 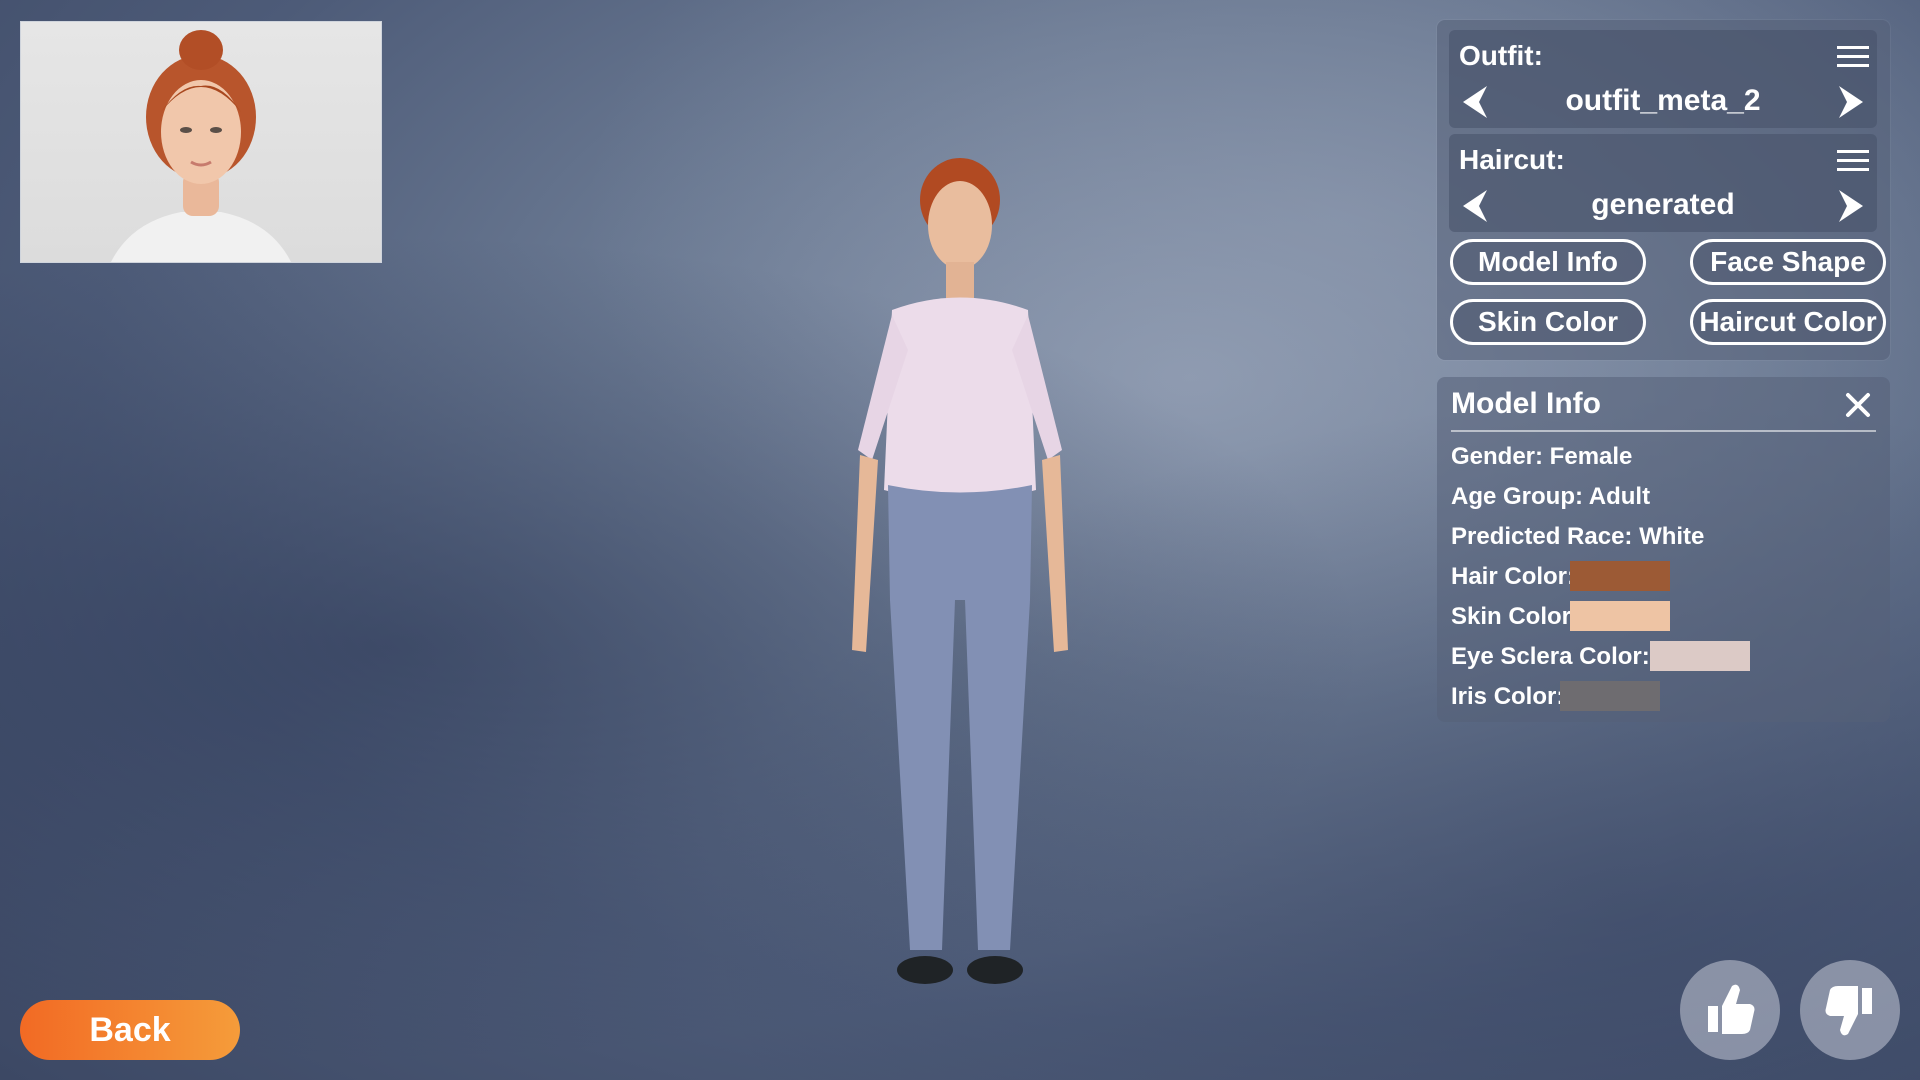 What do you see at coordinates (1663, 204) in the screenshot?
I see `haircut-value: generated` at bounding box center [1663, 204].